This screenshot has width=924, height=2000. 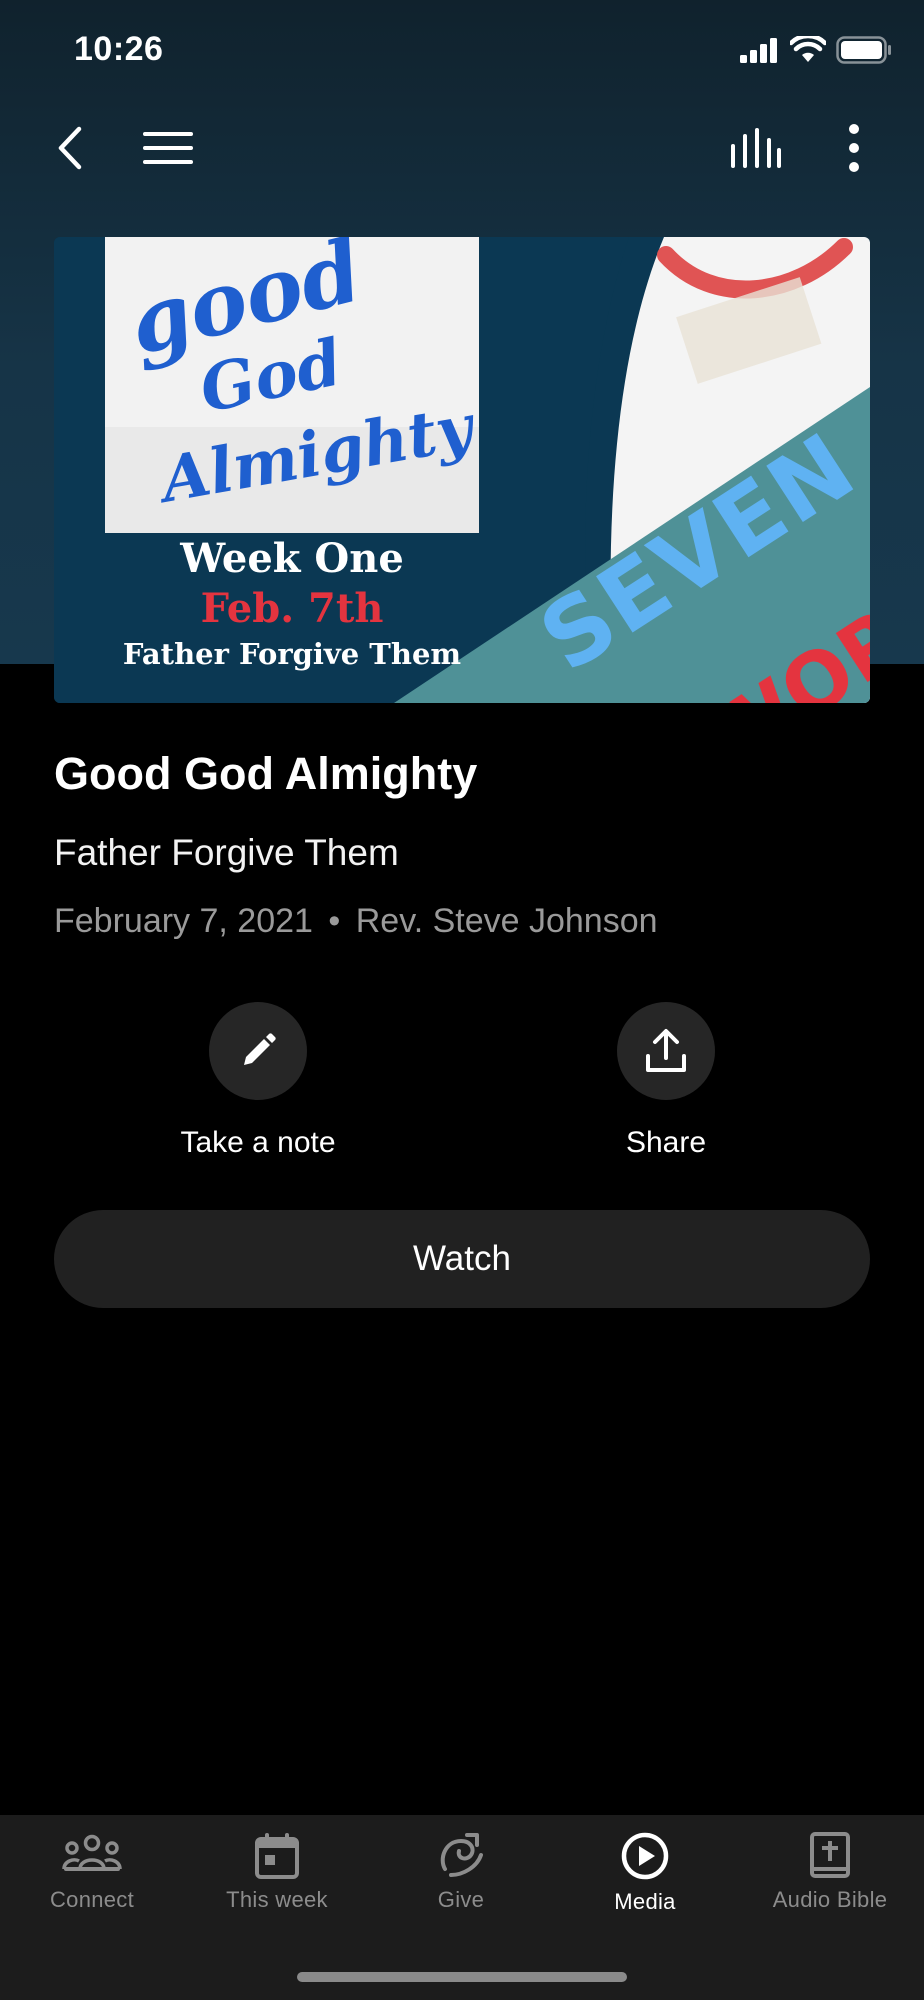 I want to click on more-vertical-icon, so click(x=854, y=148).